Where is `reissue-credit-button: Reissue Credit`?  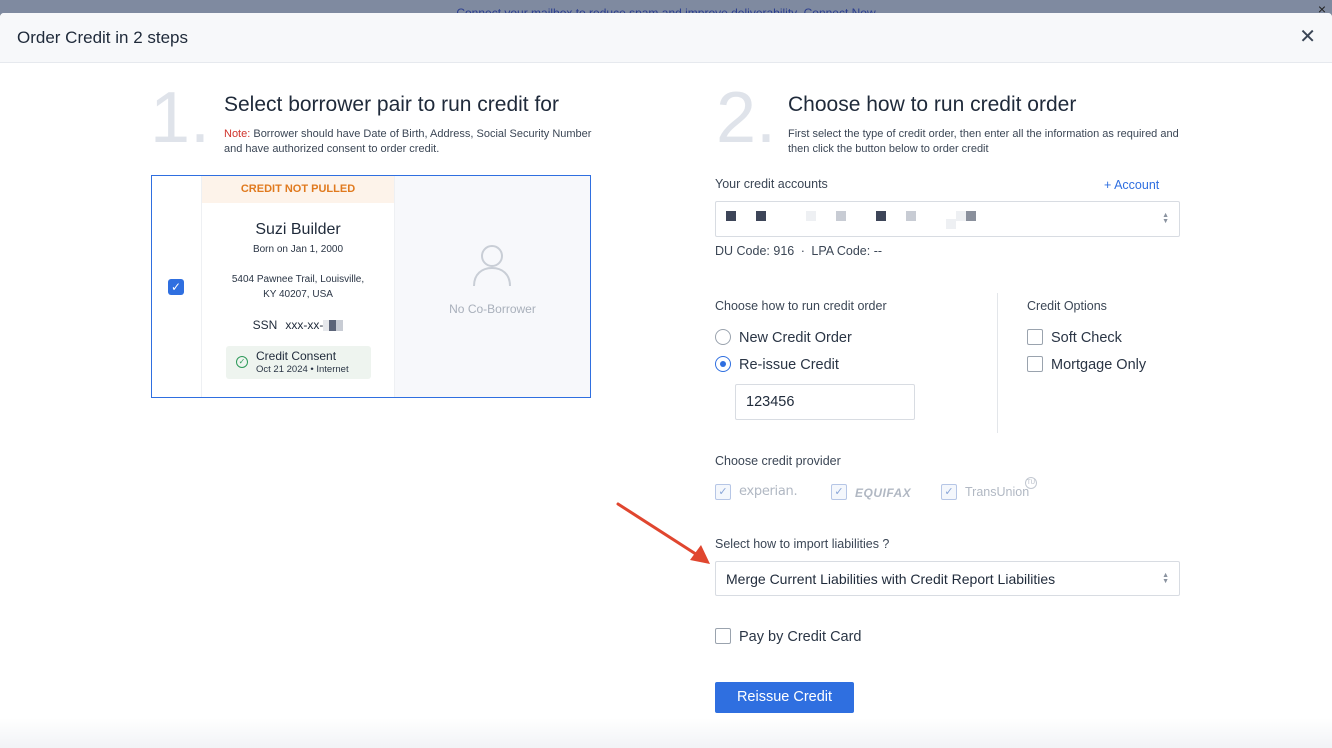
reissue-credit-button: Reissue Credit is located at coordinates (784, 697).